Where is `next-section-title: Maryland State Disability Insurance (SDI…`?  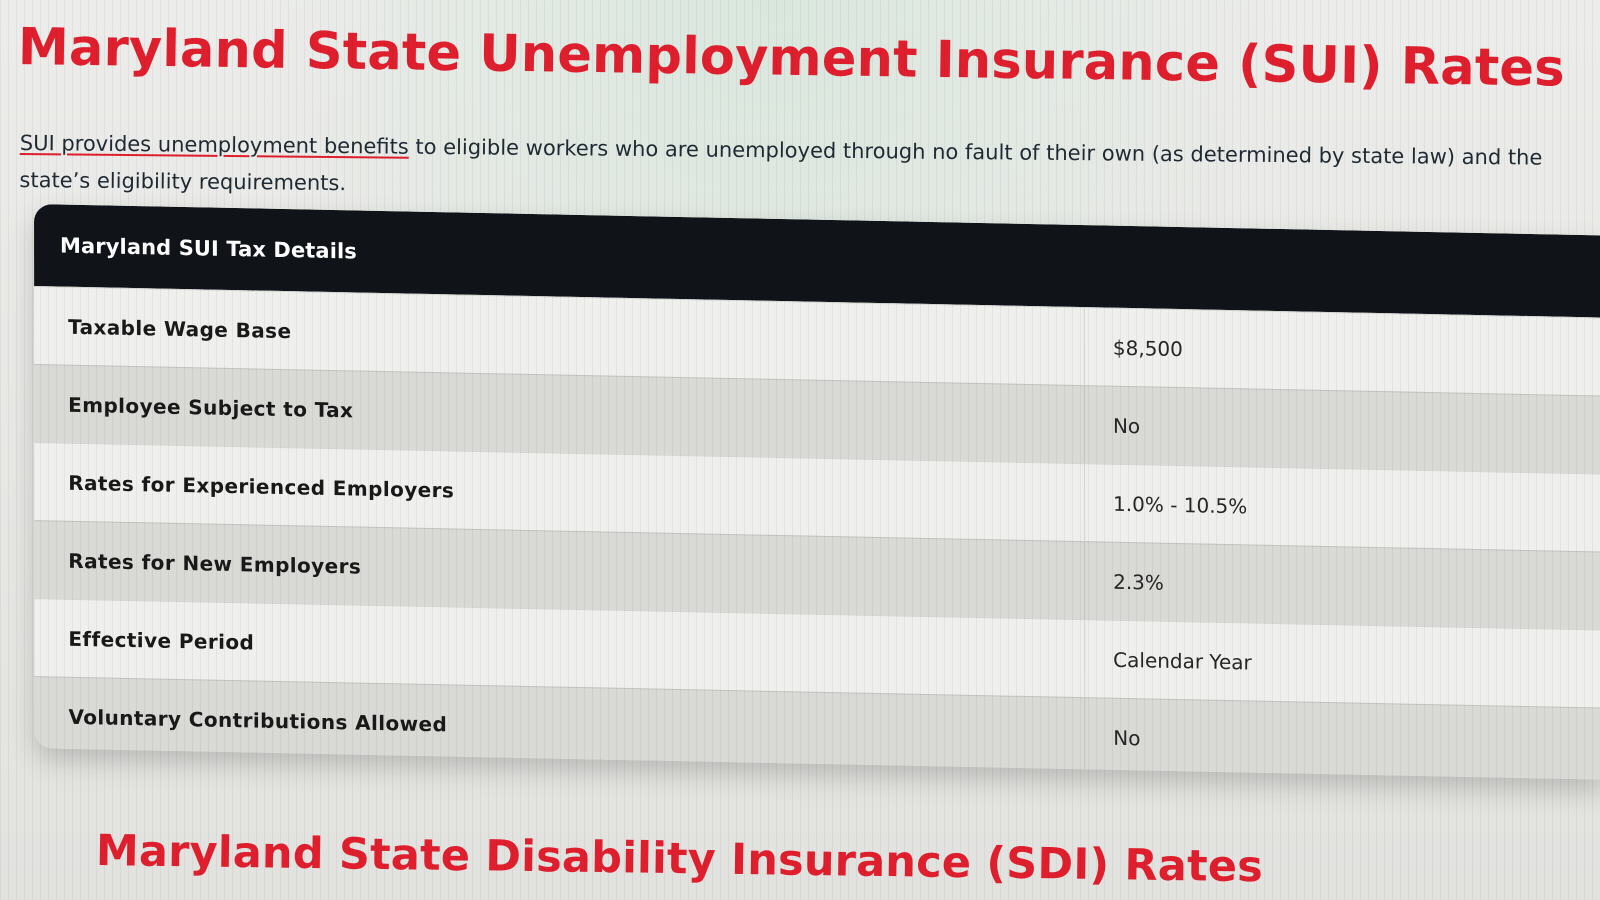 next-section-title: Maryland State Disability Insurance (SDI… is located at coordinates (679, 859).